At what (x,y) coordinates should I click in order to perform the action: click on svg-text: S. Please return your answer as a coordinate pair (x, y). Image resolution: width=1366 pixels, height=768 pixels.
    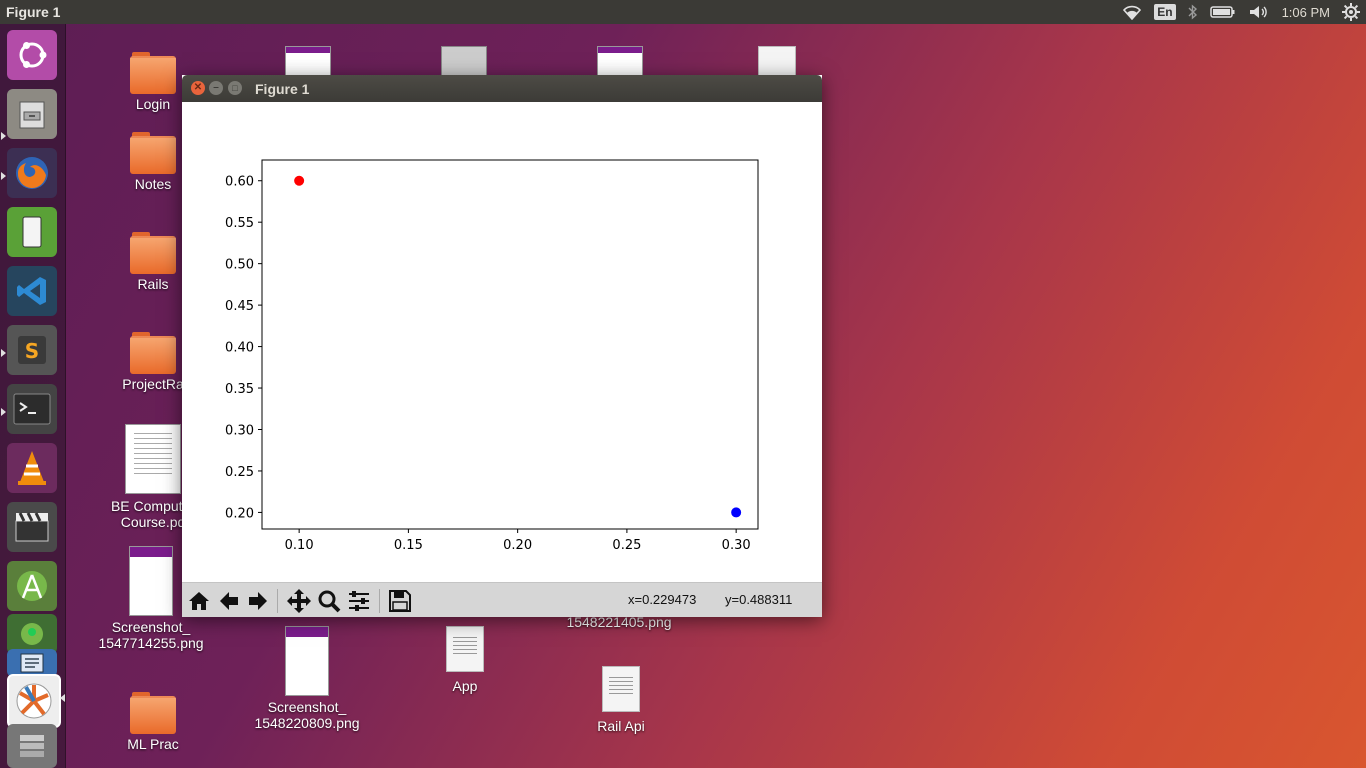
    Looking at the image, I should click on (32, 351).